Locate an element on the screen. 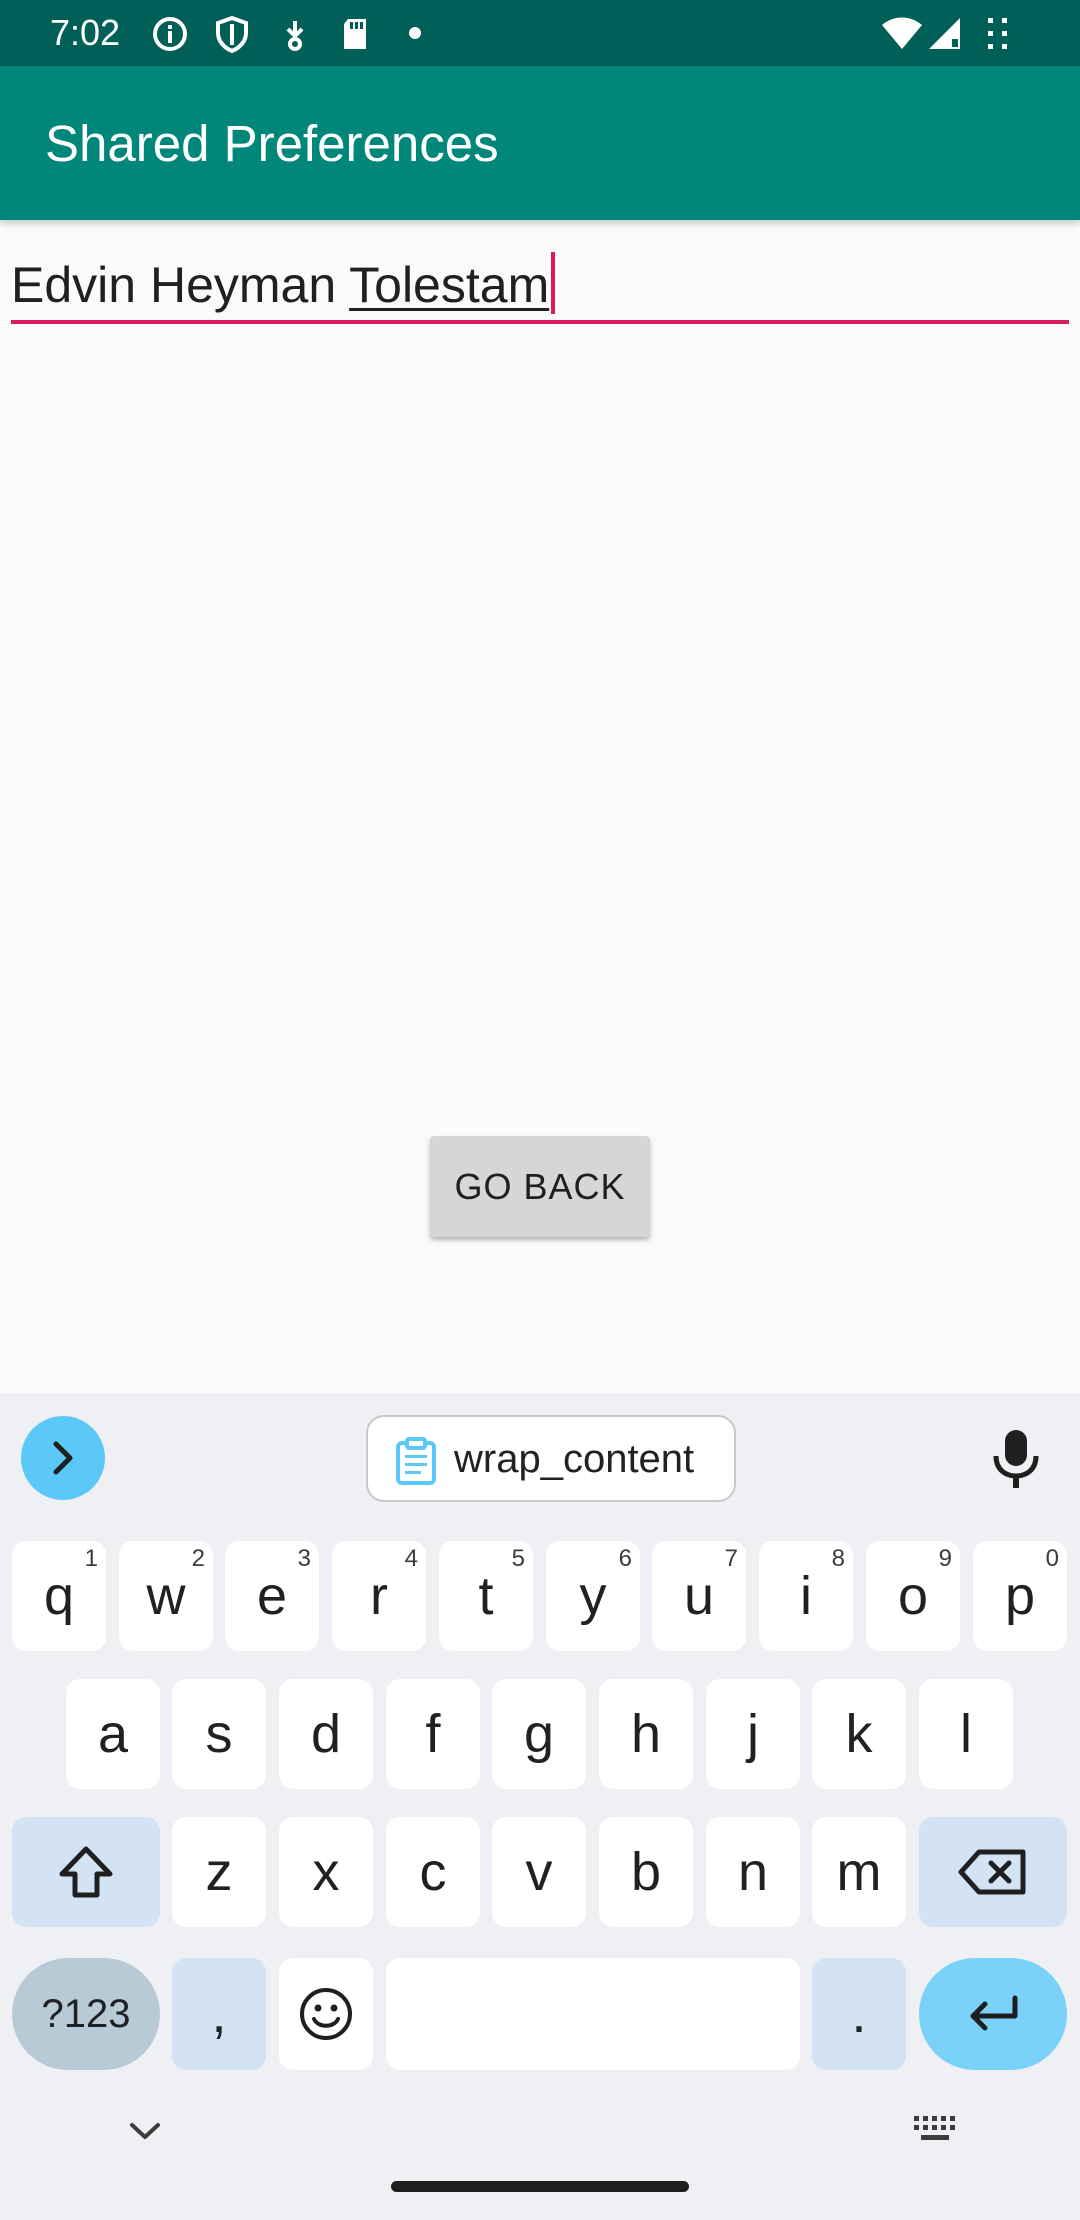 This screenshot has height=2220, width=1080. key-label: o is located at coordinates (913, 1596).